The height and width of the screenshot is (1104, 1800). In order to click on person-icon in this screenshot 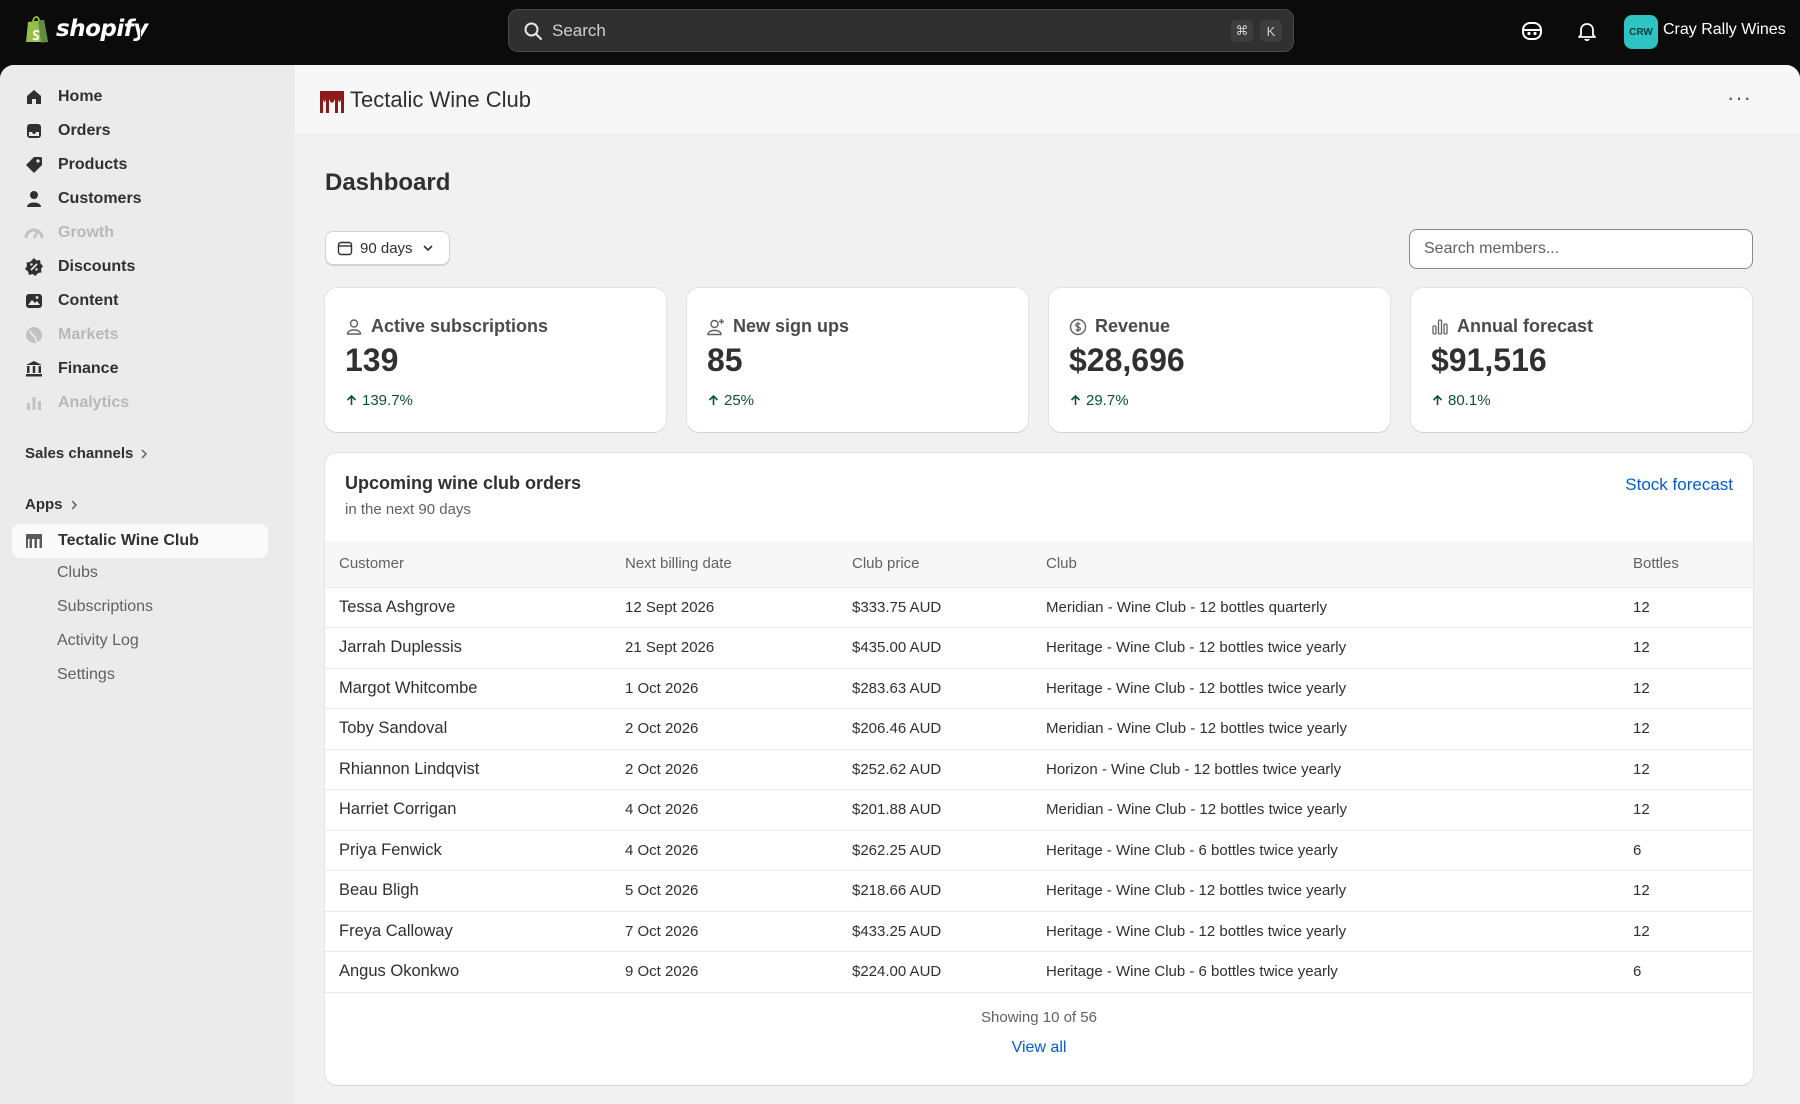, I will do `click(34, 199)`.